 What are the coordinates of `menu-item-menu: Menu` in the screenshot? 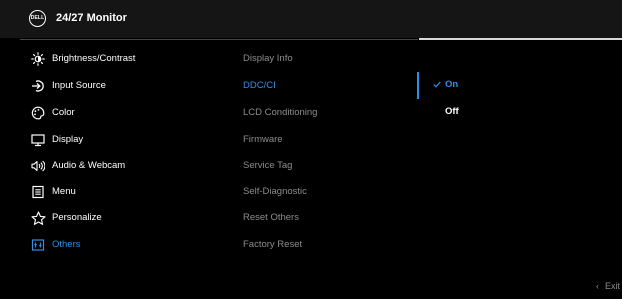 It's located at (53, 192).